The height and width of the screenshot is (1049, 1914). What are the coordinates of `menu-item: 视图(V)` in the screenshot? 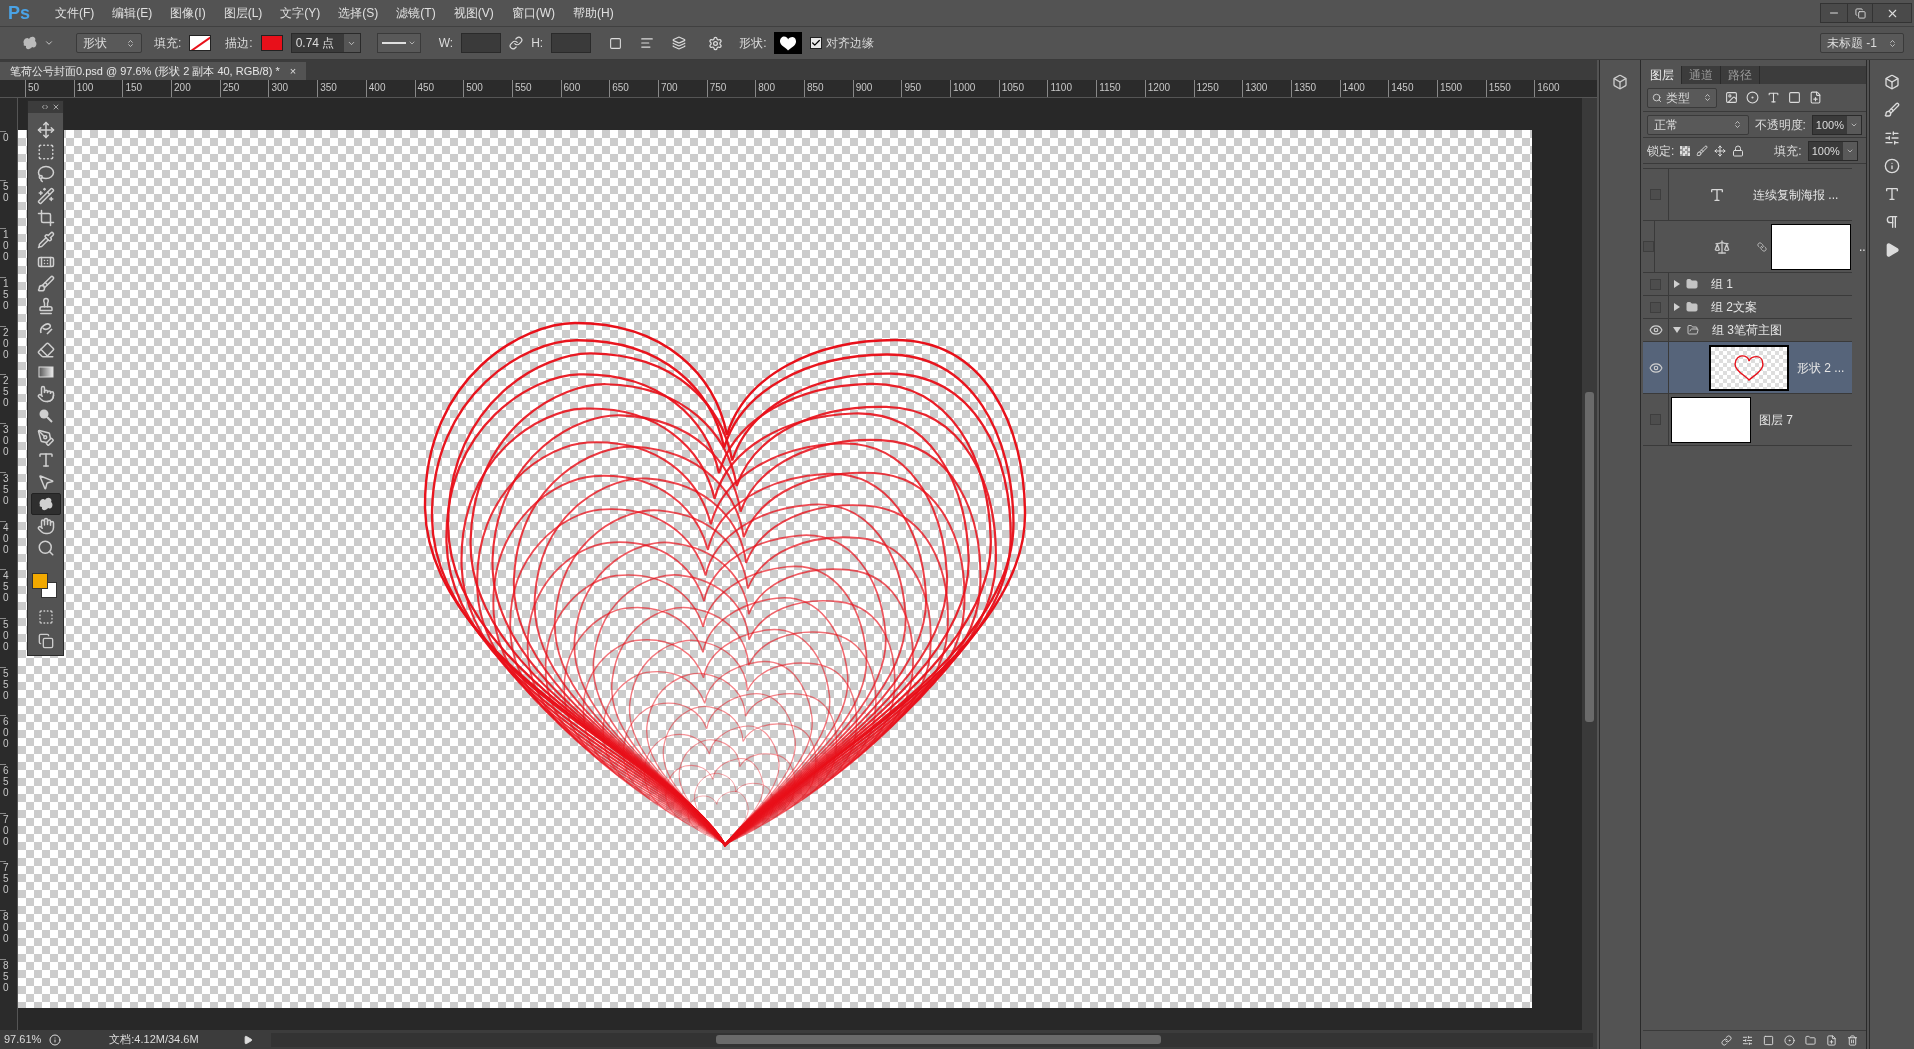 It's located at (473, 13).